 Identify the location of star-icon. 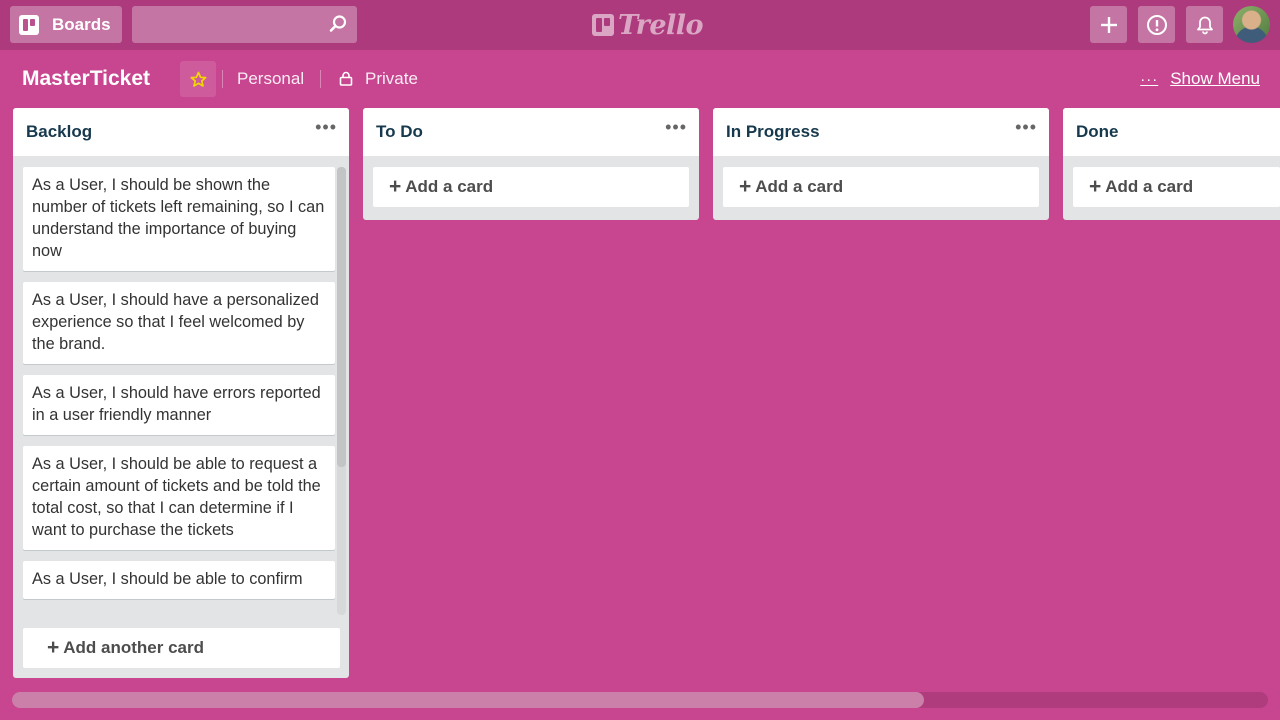
(198, 79).